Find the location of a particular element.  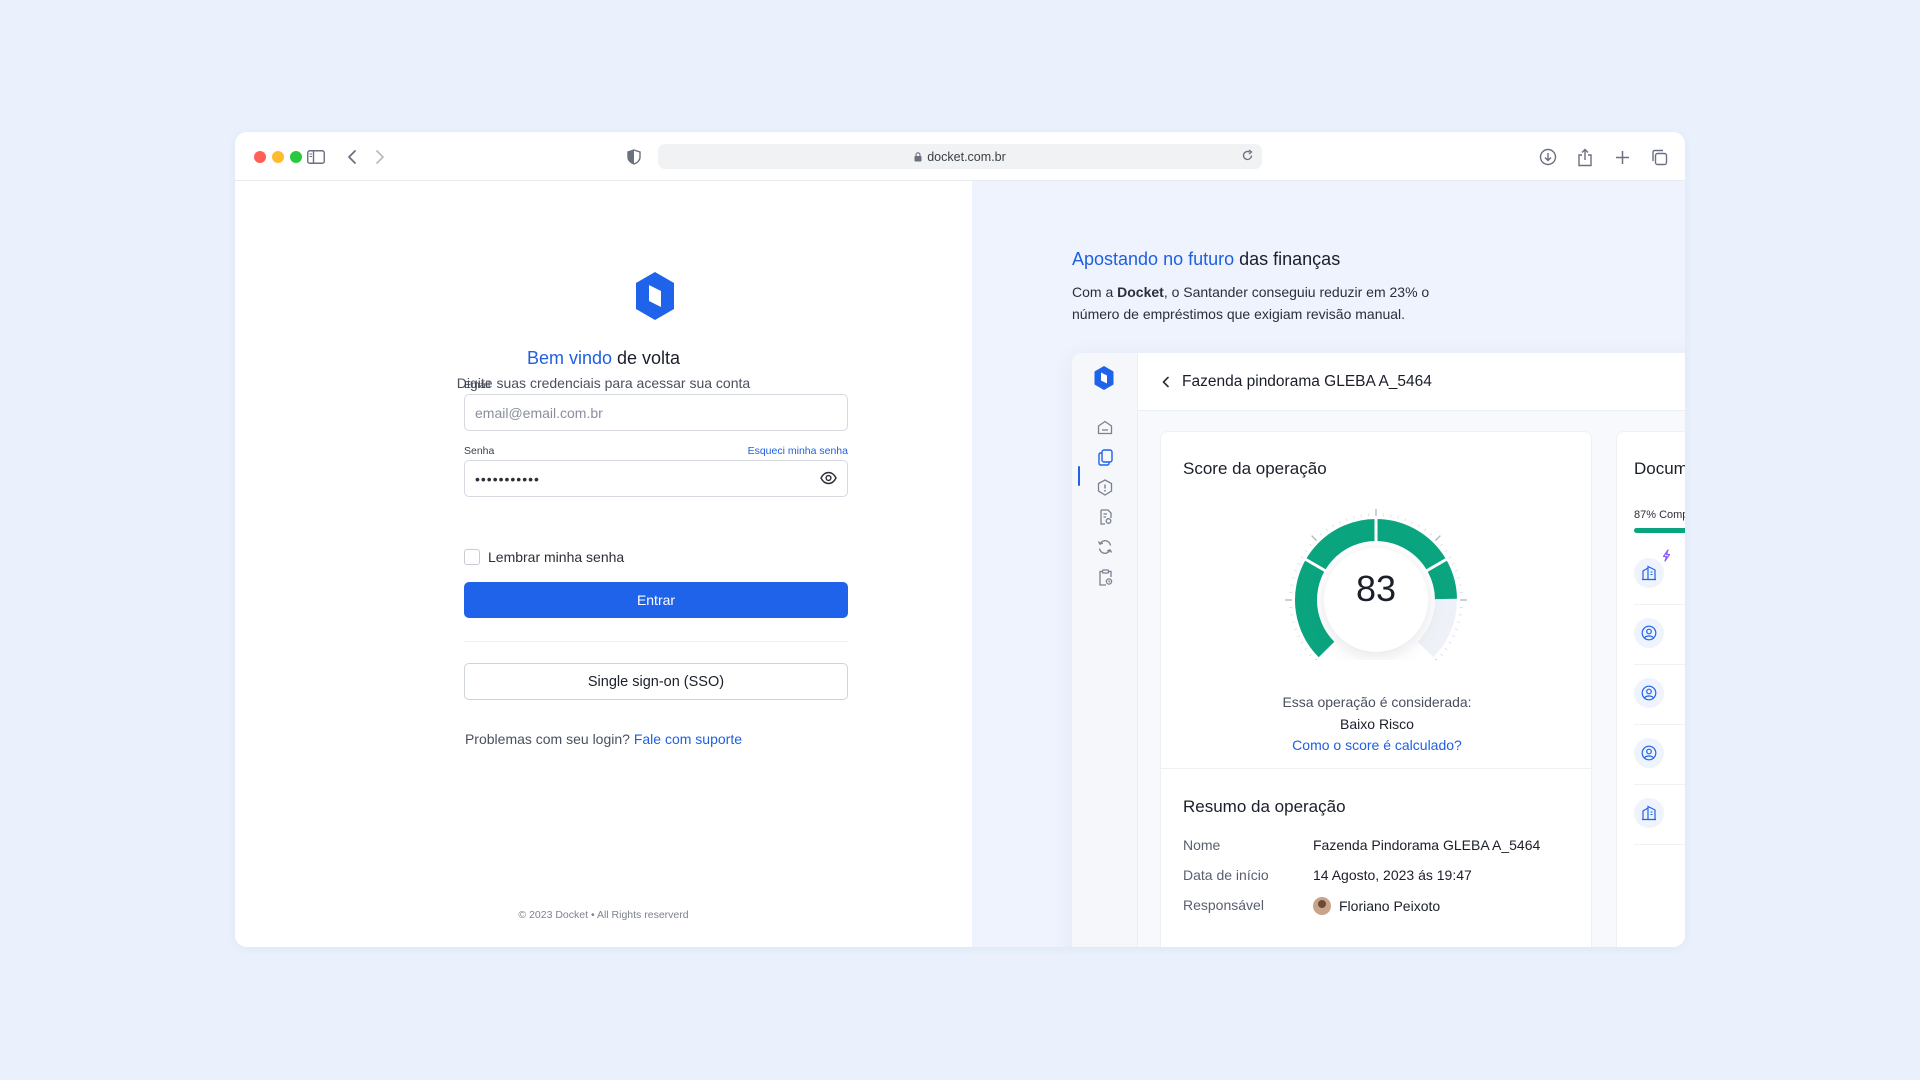

documents-title: Documentos is located at coordinates (1659, 468).